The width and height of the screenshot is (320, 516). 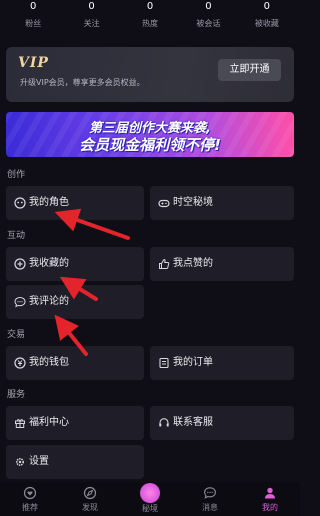 I want to click on vip-description: 升级VIP会员，尊享更多会员权益。, so click(x=82, y=82).